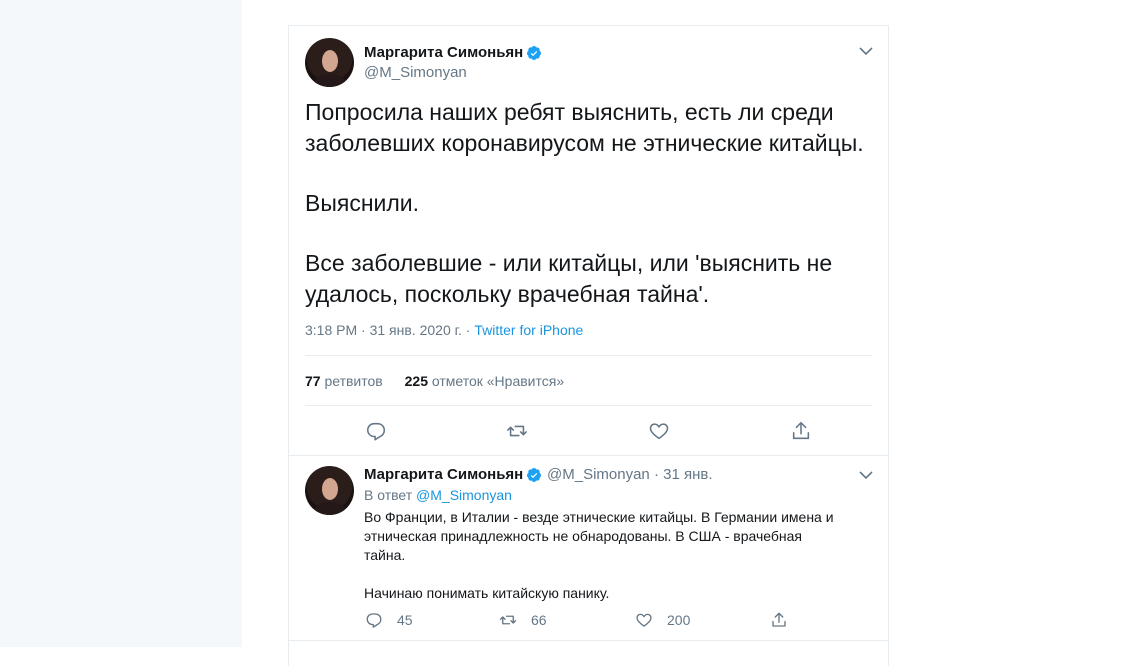 The width and height of the screenshot is (1142, 666). I want to click on reply-share-button, so click(786, 620).